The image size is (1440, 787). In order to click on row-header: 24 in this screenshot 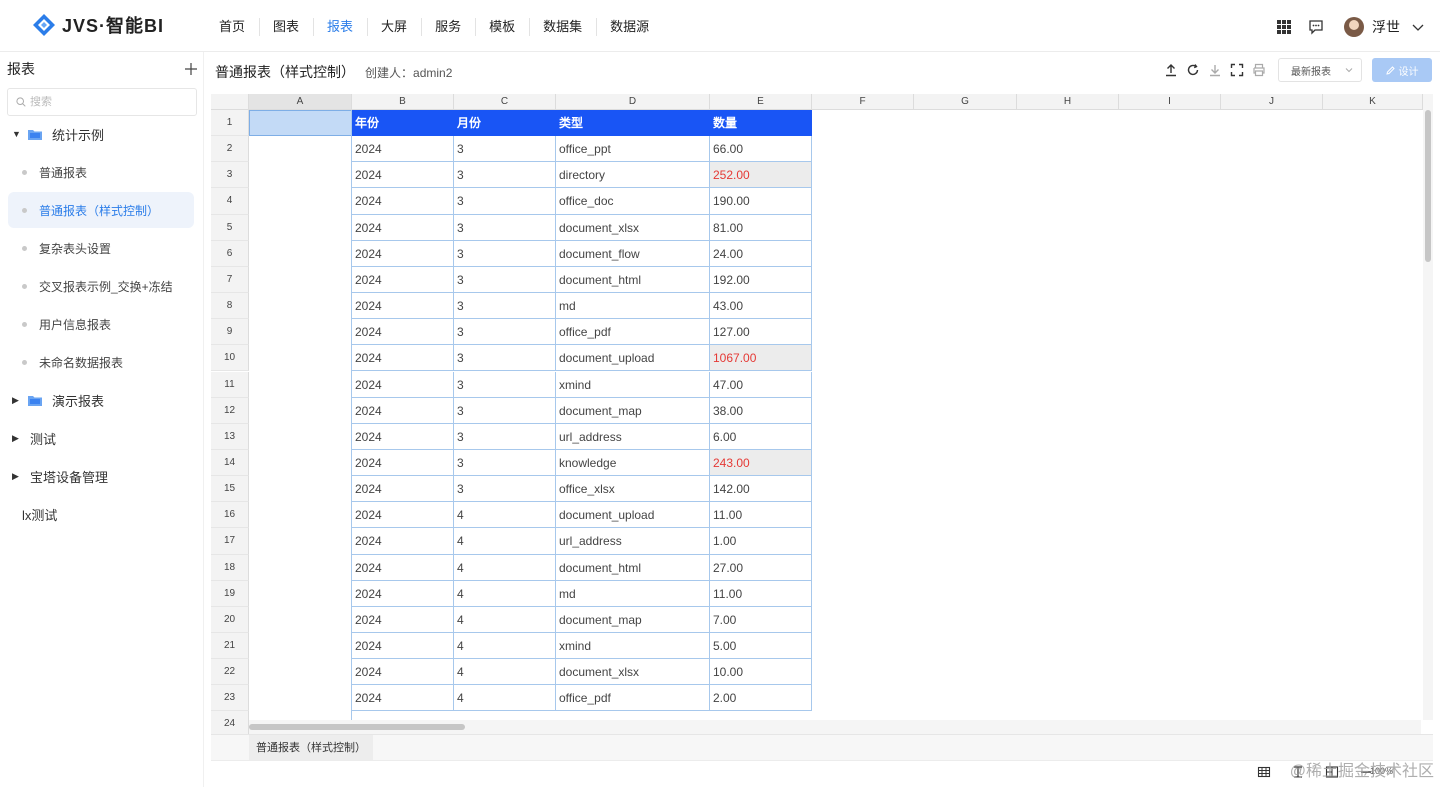, I will do `click(230, 722)`.